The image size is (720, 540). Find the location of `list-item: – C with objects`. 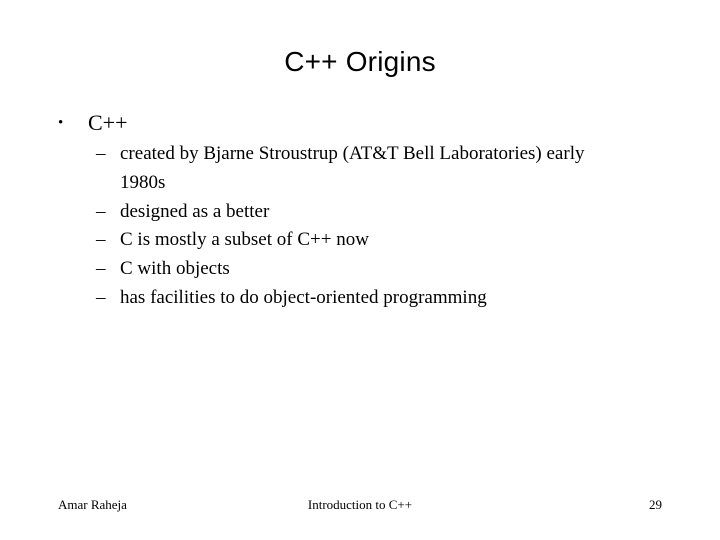

list-item: – C with objects is located at coordinates (360, 269).